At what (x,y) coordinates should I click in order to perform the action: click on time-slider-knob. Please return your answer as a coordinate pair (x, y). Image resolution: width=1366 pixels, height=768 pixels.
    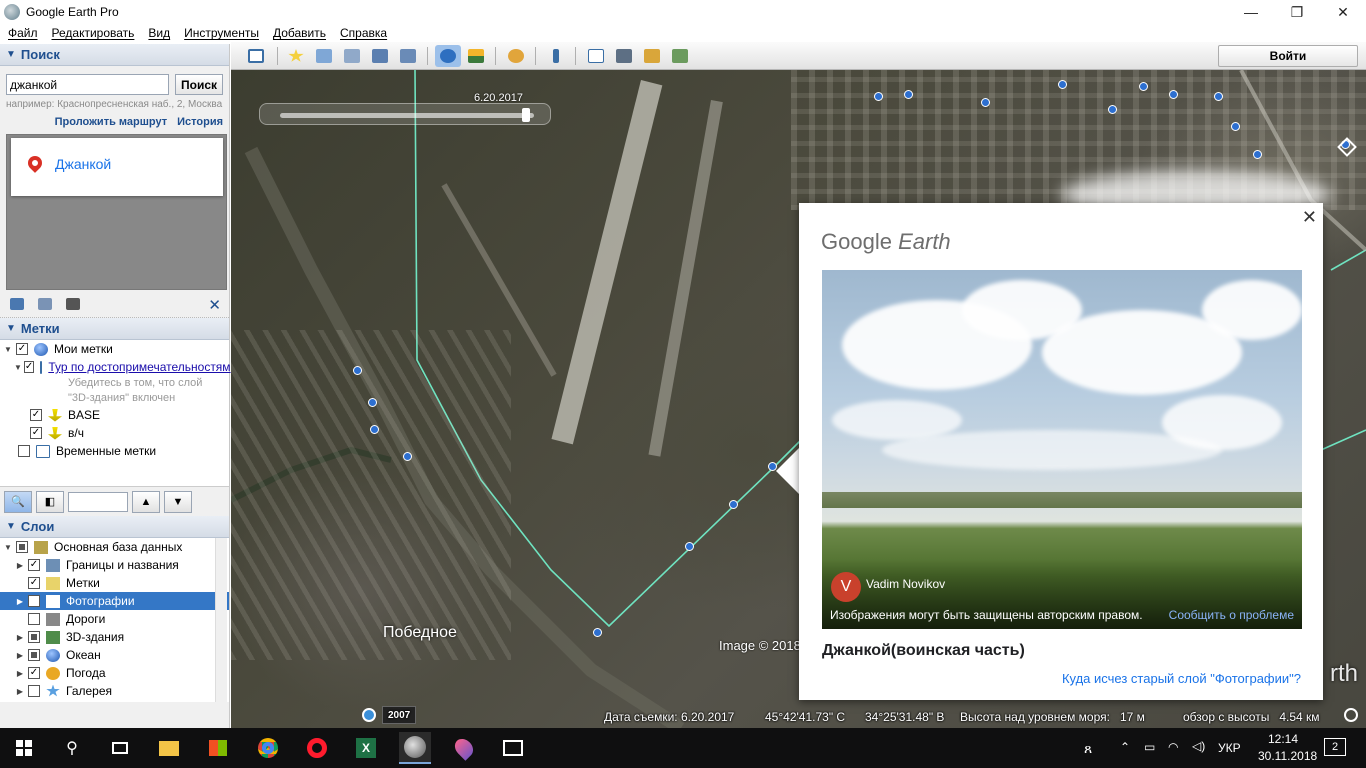
    Looking at the image, I should click on (526, 115).